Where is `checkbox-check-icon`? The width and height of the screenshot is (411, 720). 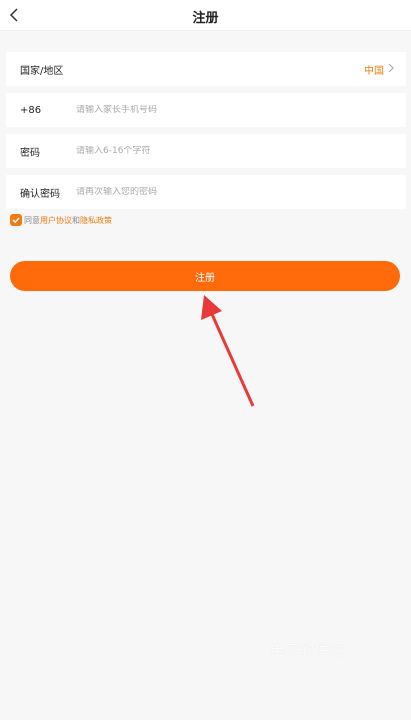
checkbox-check-icon is located at coordinates (16, 220).